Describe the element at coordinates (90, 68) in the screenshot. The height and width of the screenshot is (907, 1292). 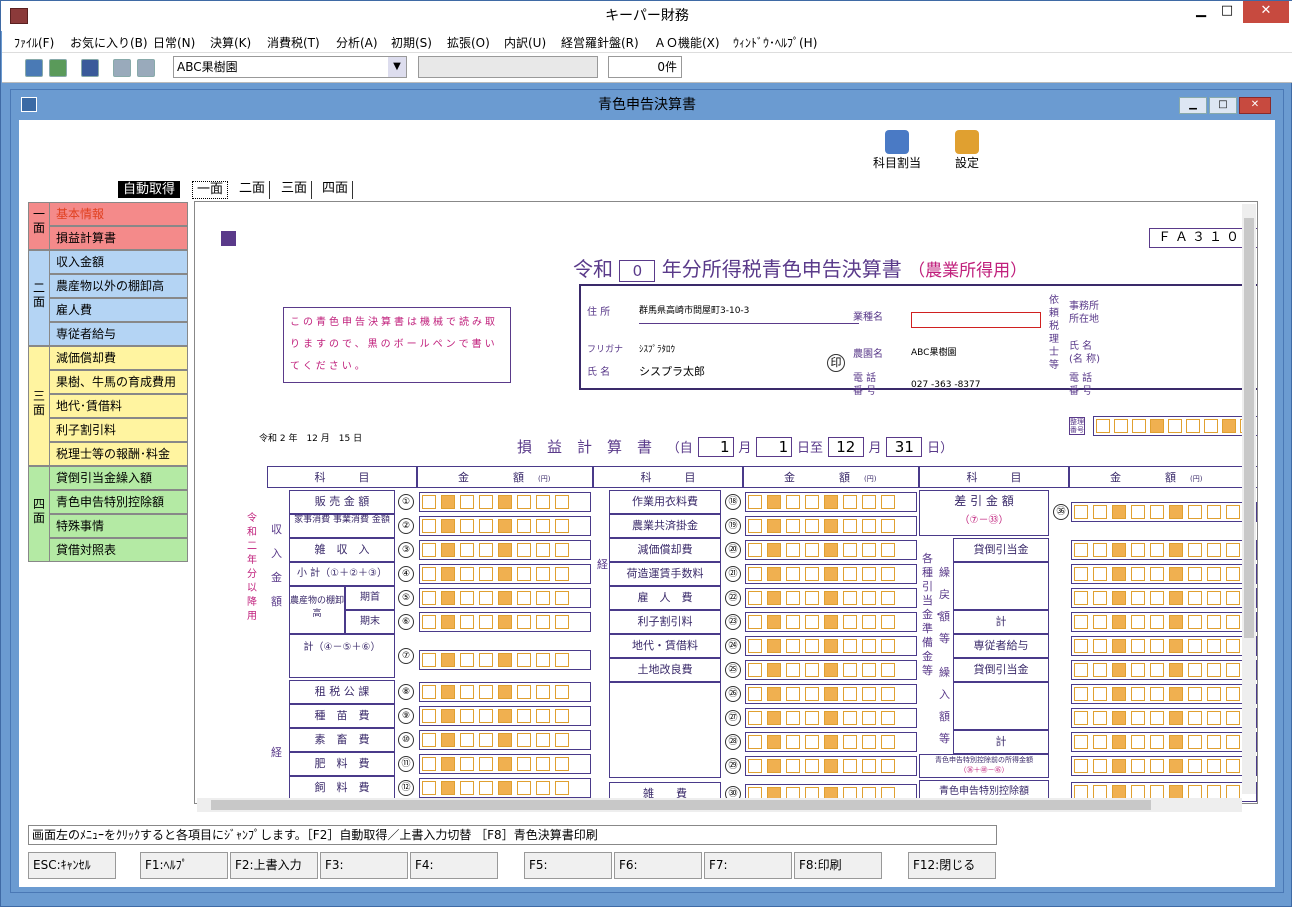
I see `image-icon` at that location.